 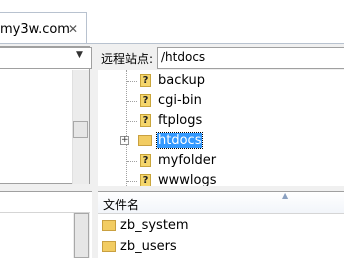 I want to click on tree-item-label-selected: htdocs, so click(x=179, y=140).